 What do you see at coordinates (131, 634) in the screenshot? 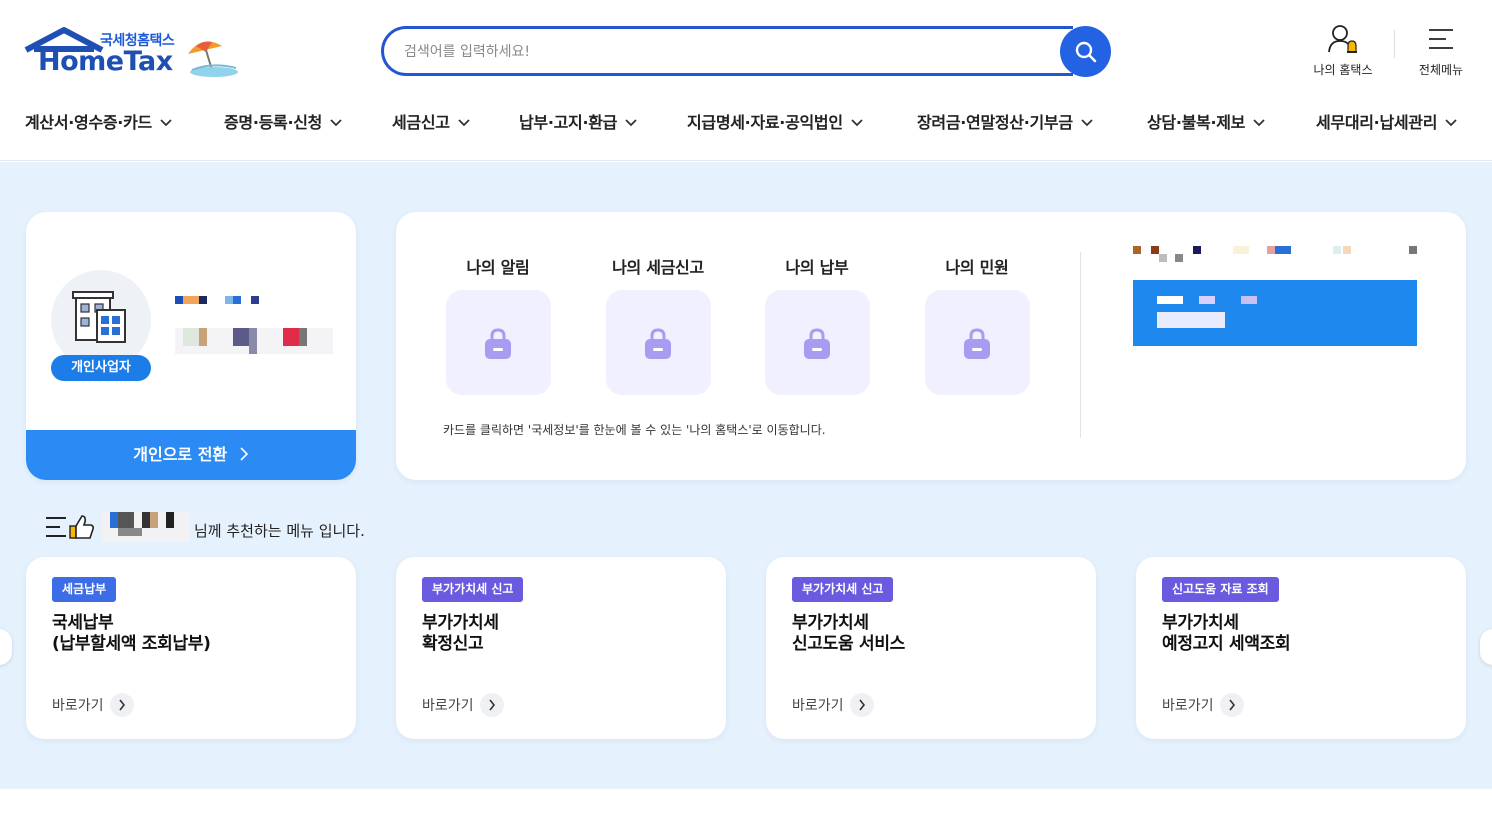
I see `card-title: 국세납부 (납부할세액 조회납부)` at bounding box center [131, 634].